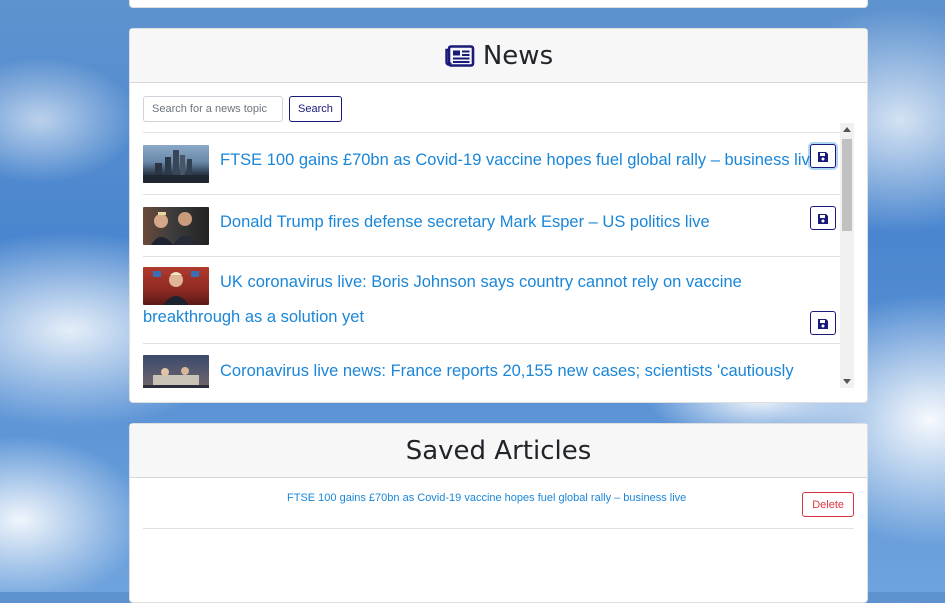  I want to click on search-button: Search, so click(315, 109).